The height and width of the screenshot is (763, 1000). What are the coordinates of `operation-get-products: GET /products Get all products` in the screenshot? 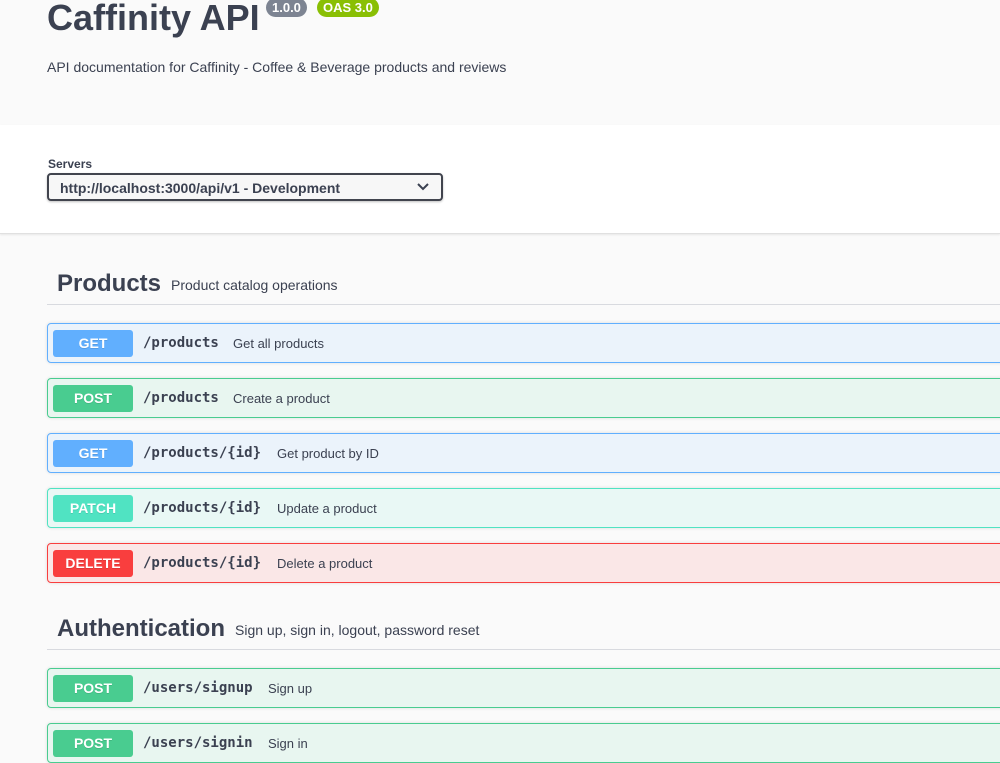 It's located at (523, 343).